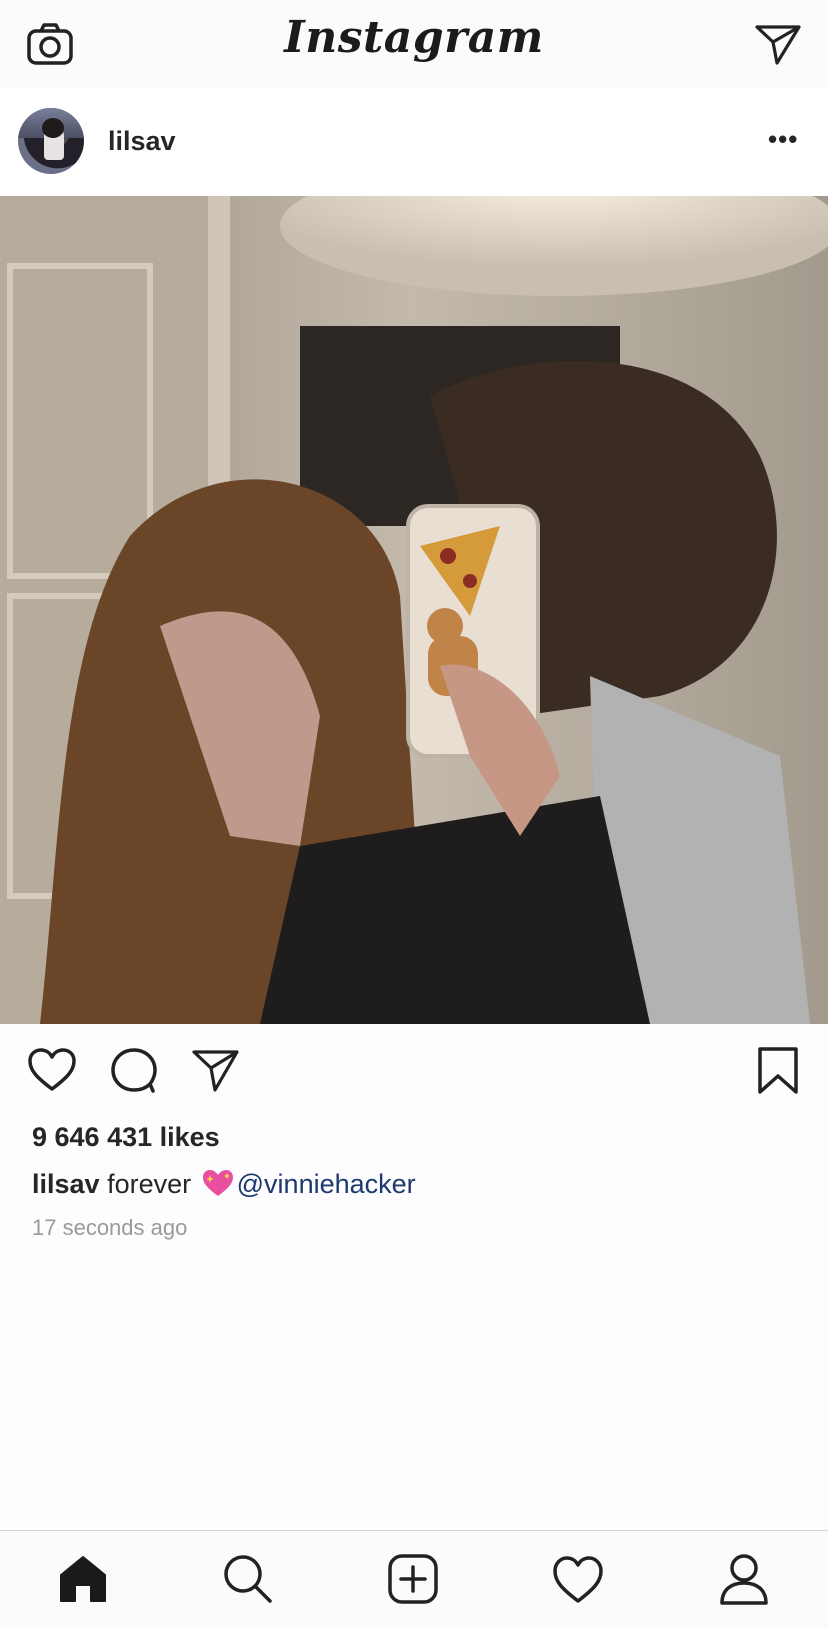  I want to click on bottom-tab-bar, so click(414, 1579).